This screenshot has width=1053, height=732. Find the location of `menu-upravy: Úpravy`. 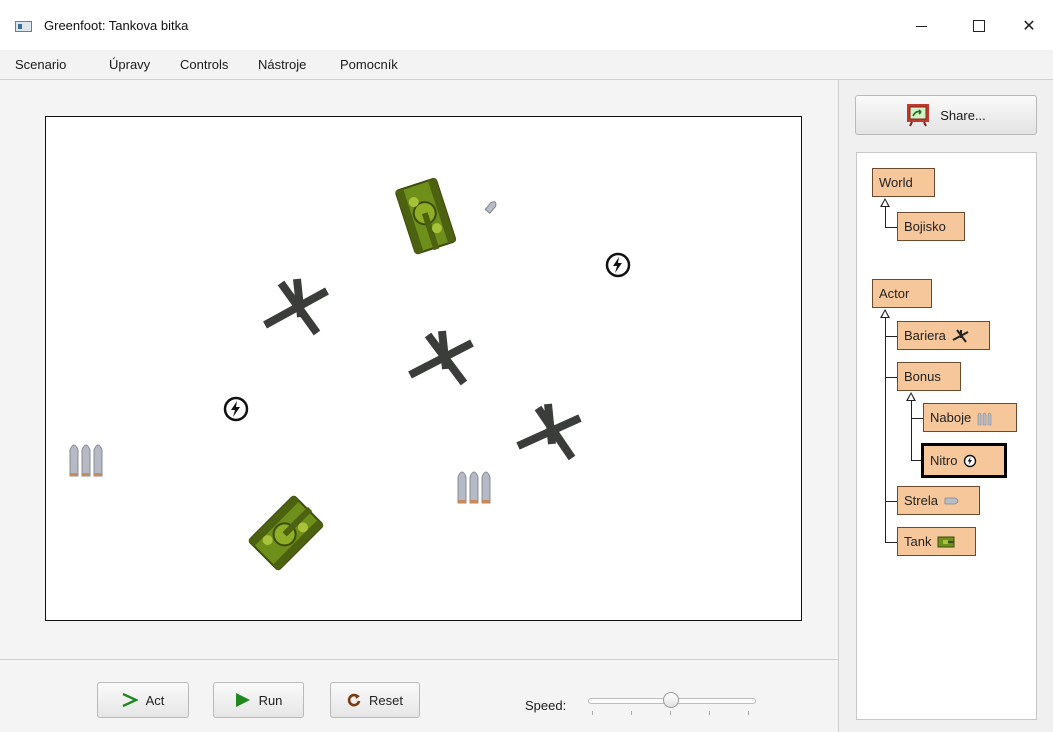

menu-upravy: Úpravy is located at coordinates (129, 64).